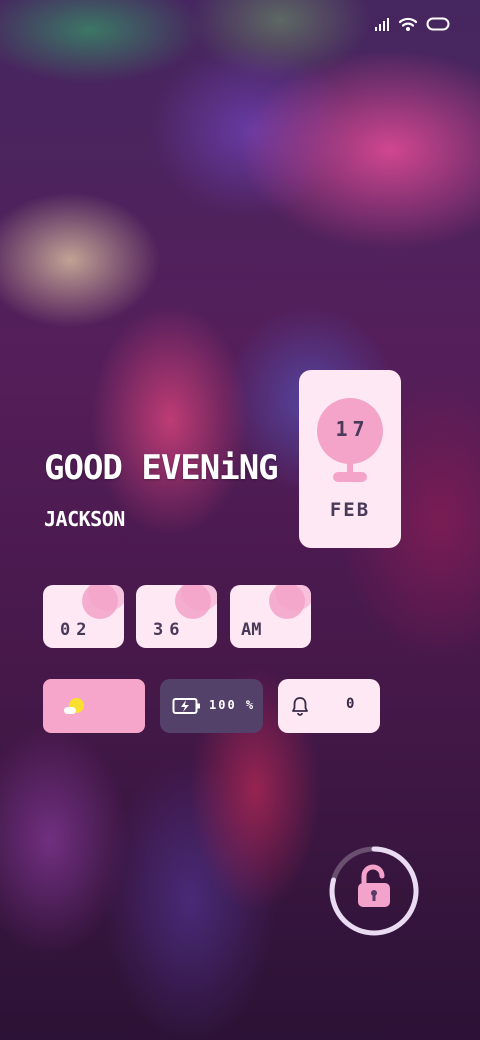 The width and height of the screenshot is (480, 1040). Describe the element at coordinates (438, 24) in the screenshot. I see `battery-outline-icon` at that location.